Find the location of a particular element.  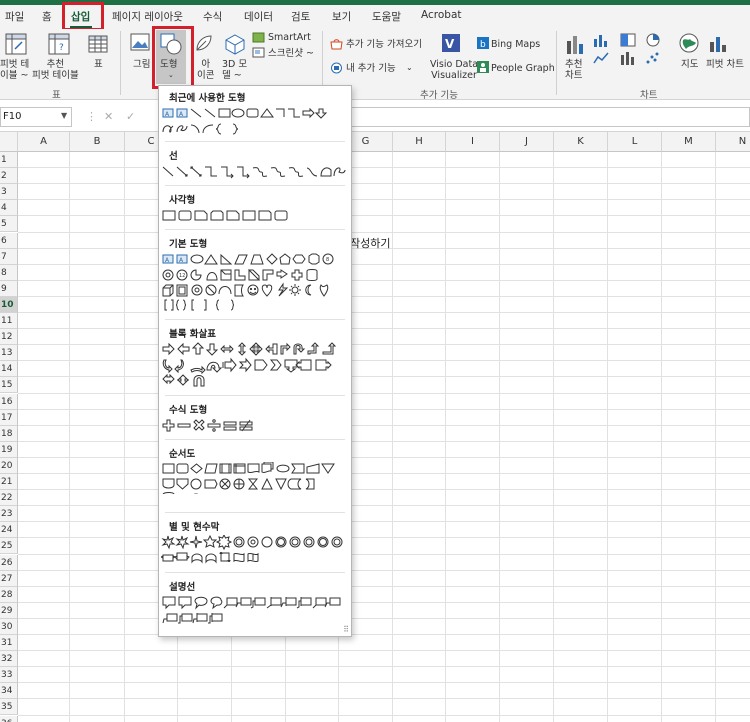

3d-model-label: 3D 모 델 ~ is located at coordinates (234, 70).